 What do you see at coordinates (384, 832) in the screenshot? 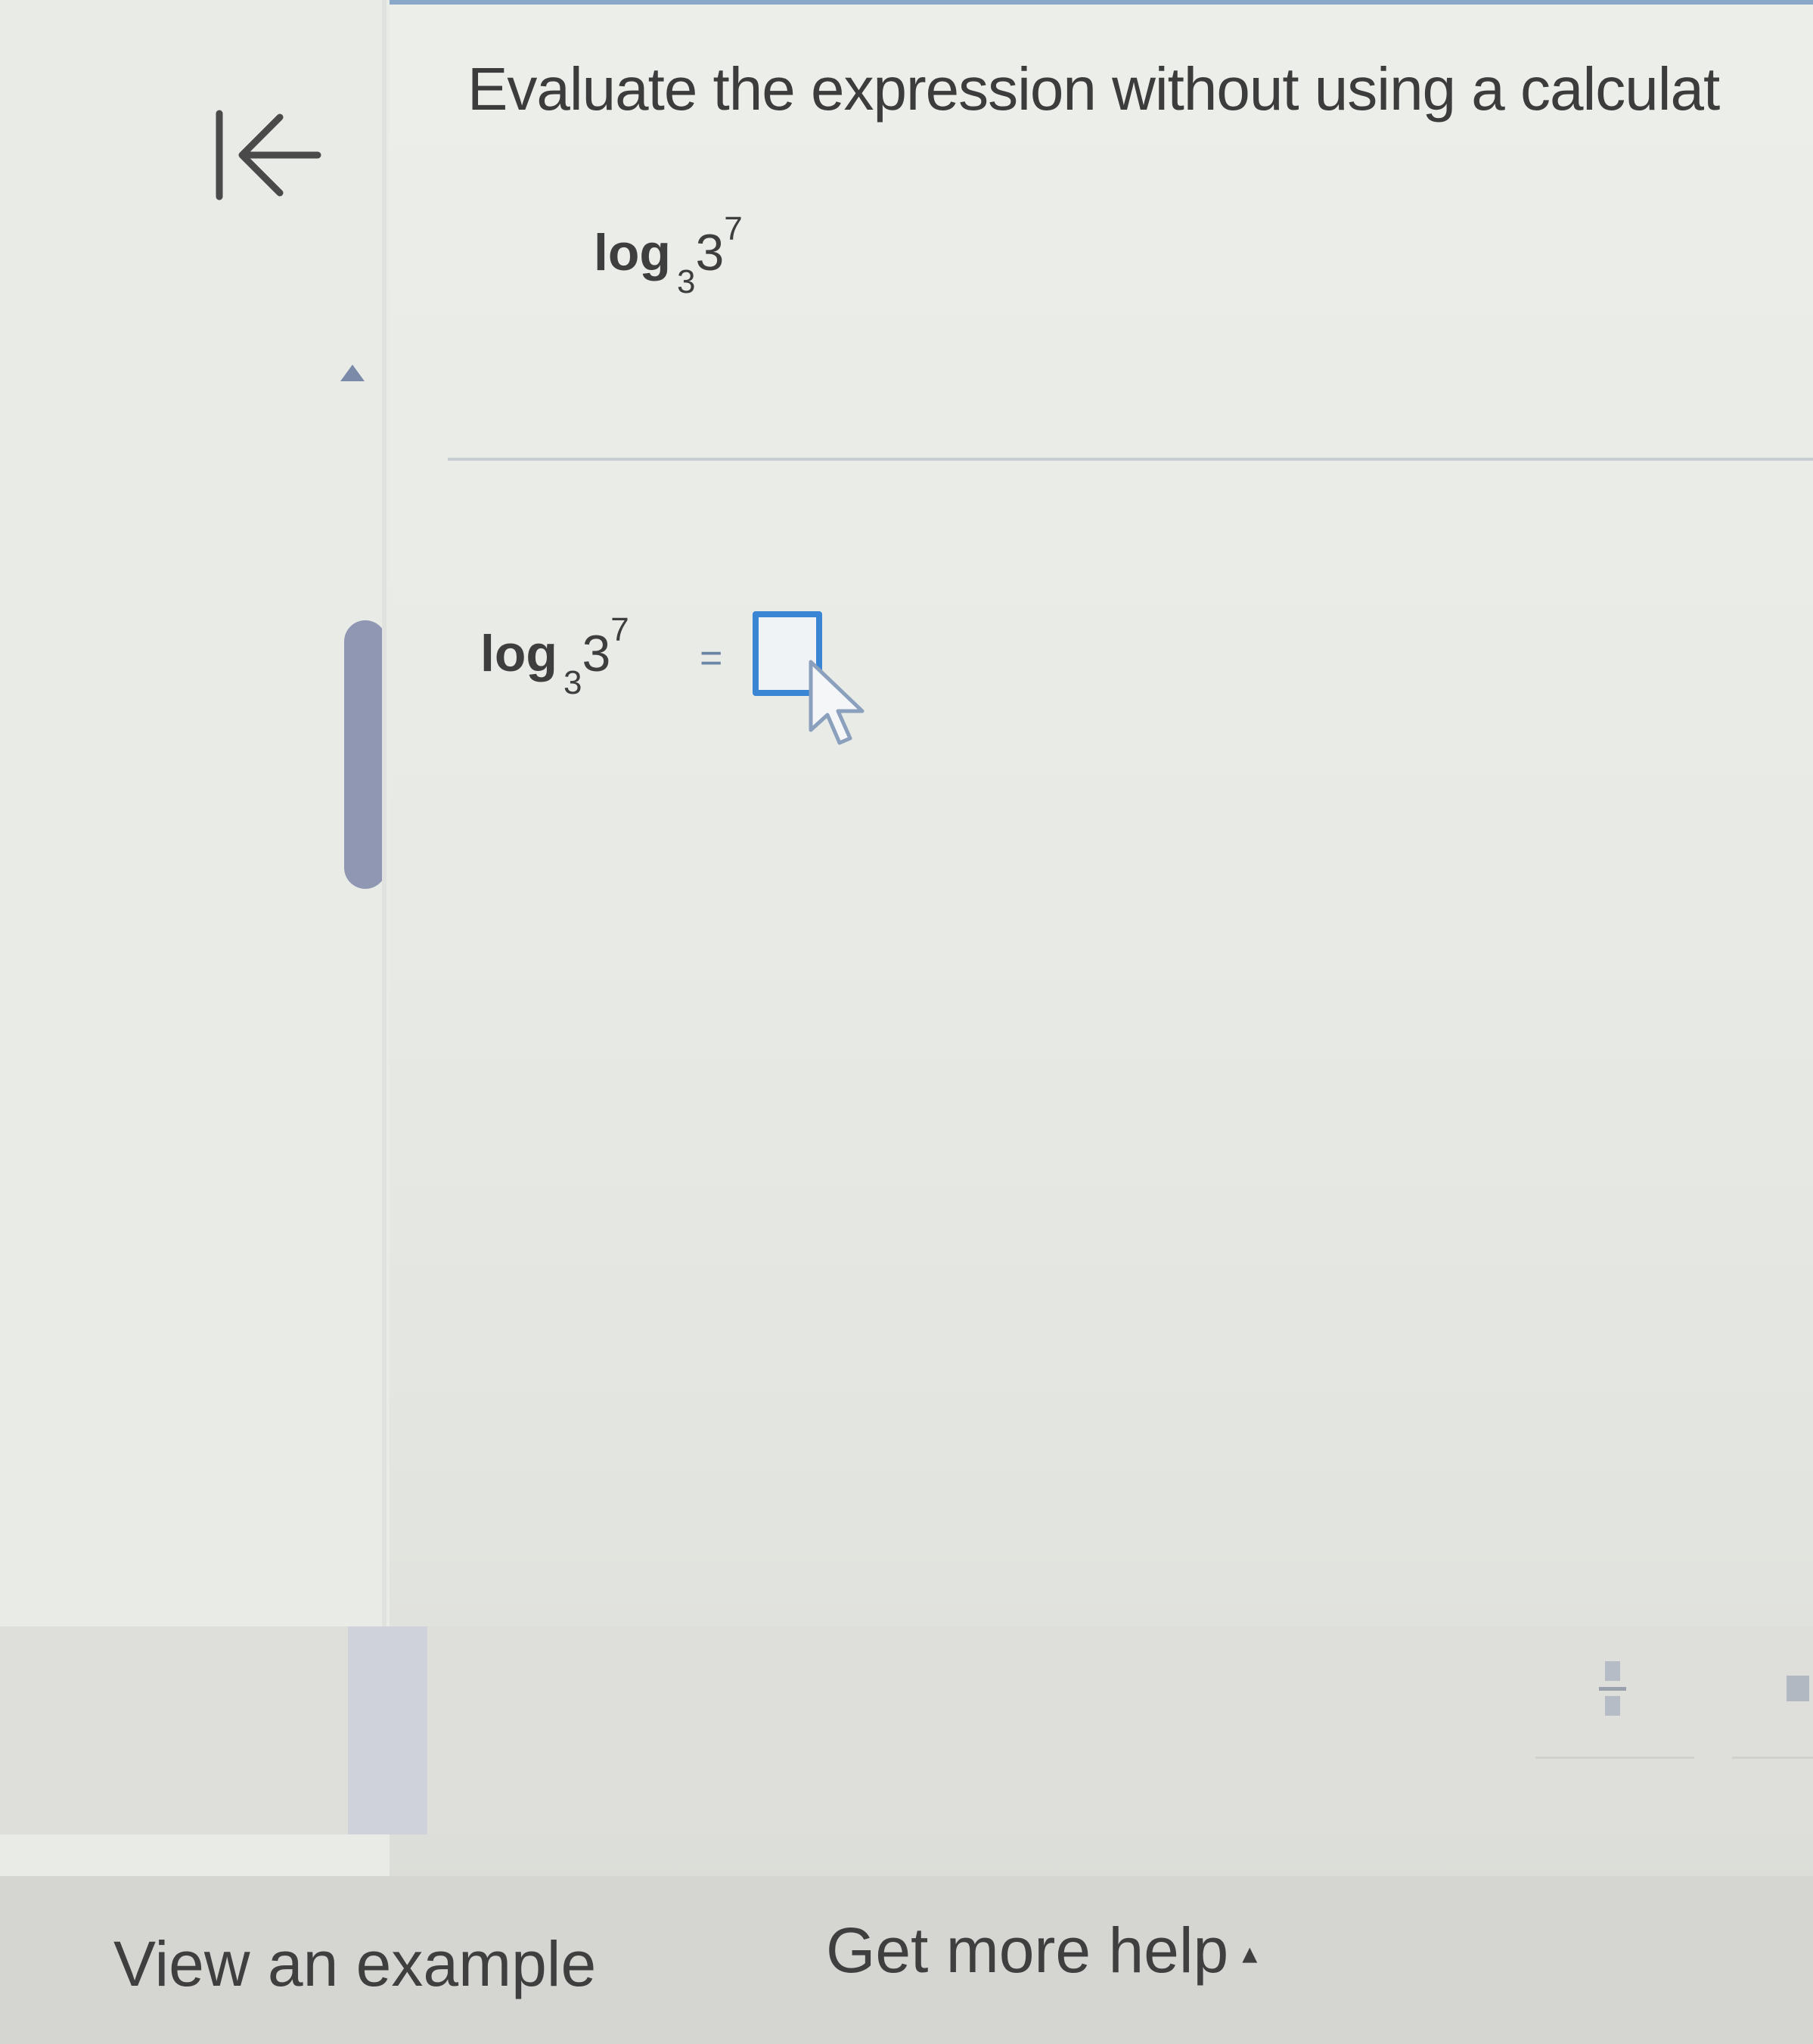
I see `pane-divider` at bounding box center [384, 832].